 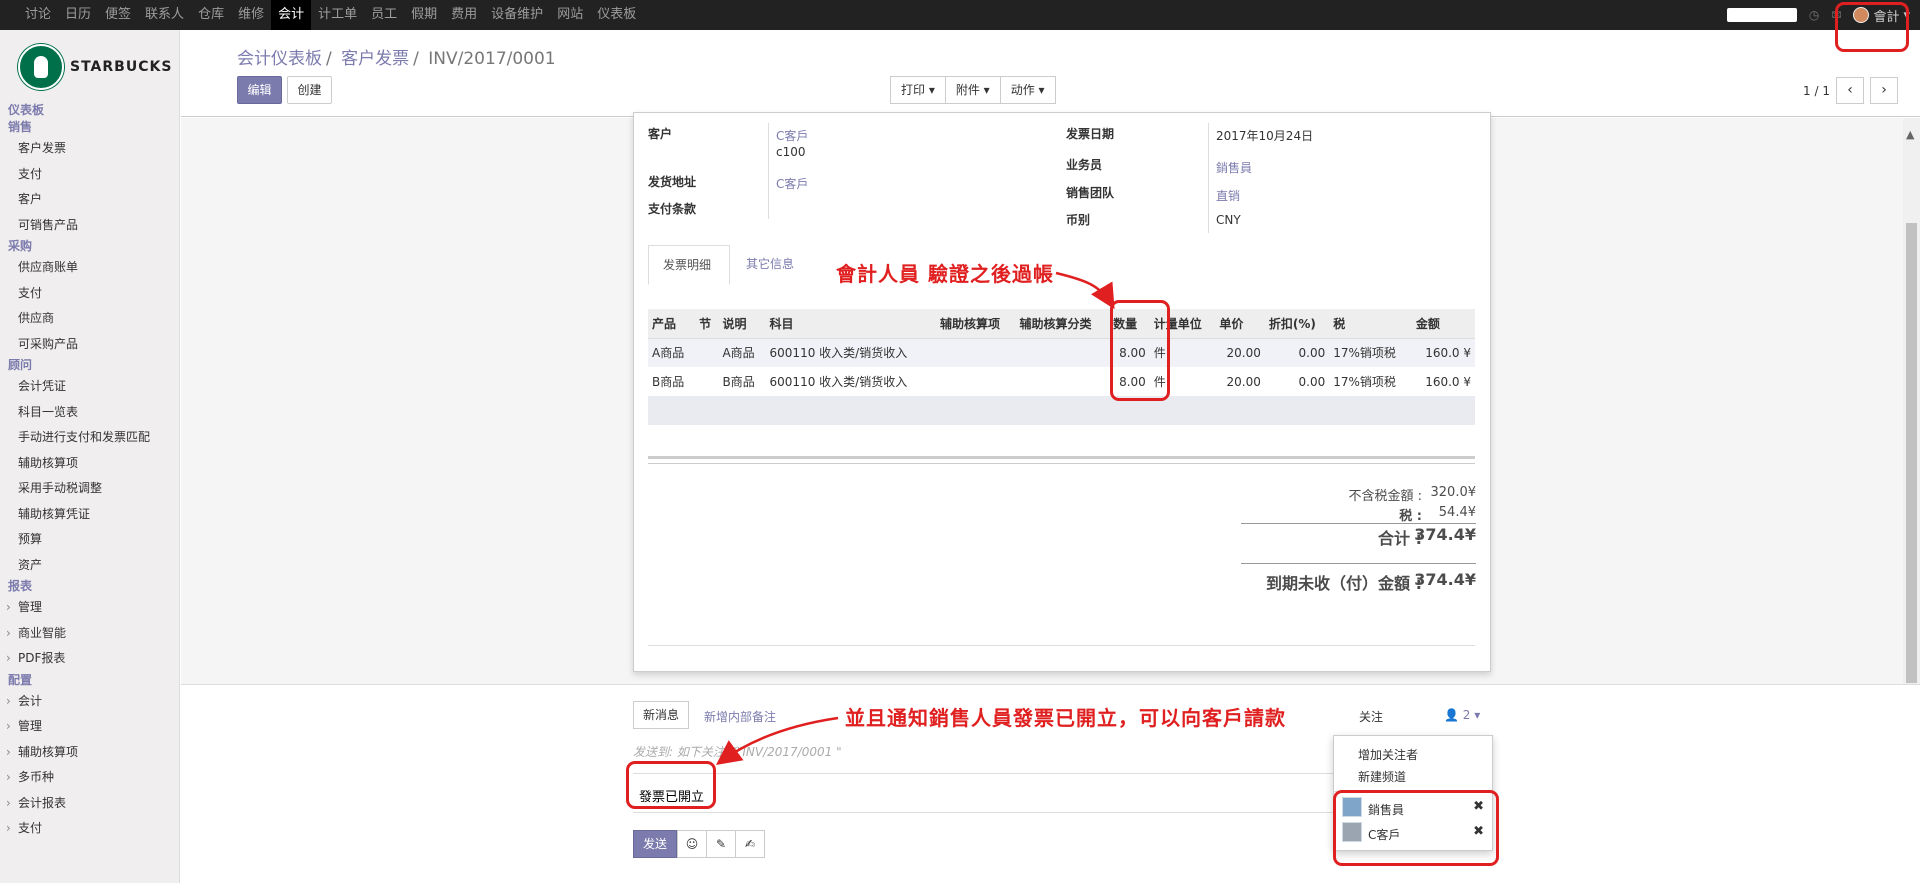 I want to click on sidebar-item: 客户发票, so click(x=90, y=149).